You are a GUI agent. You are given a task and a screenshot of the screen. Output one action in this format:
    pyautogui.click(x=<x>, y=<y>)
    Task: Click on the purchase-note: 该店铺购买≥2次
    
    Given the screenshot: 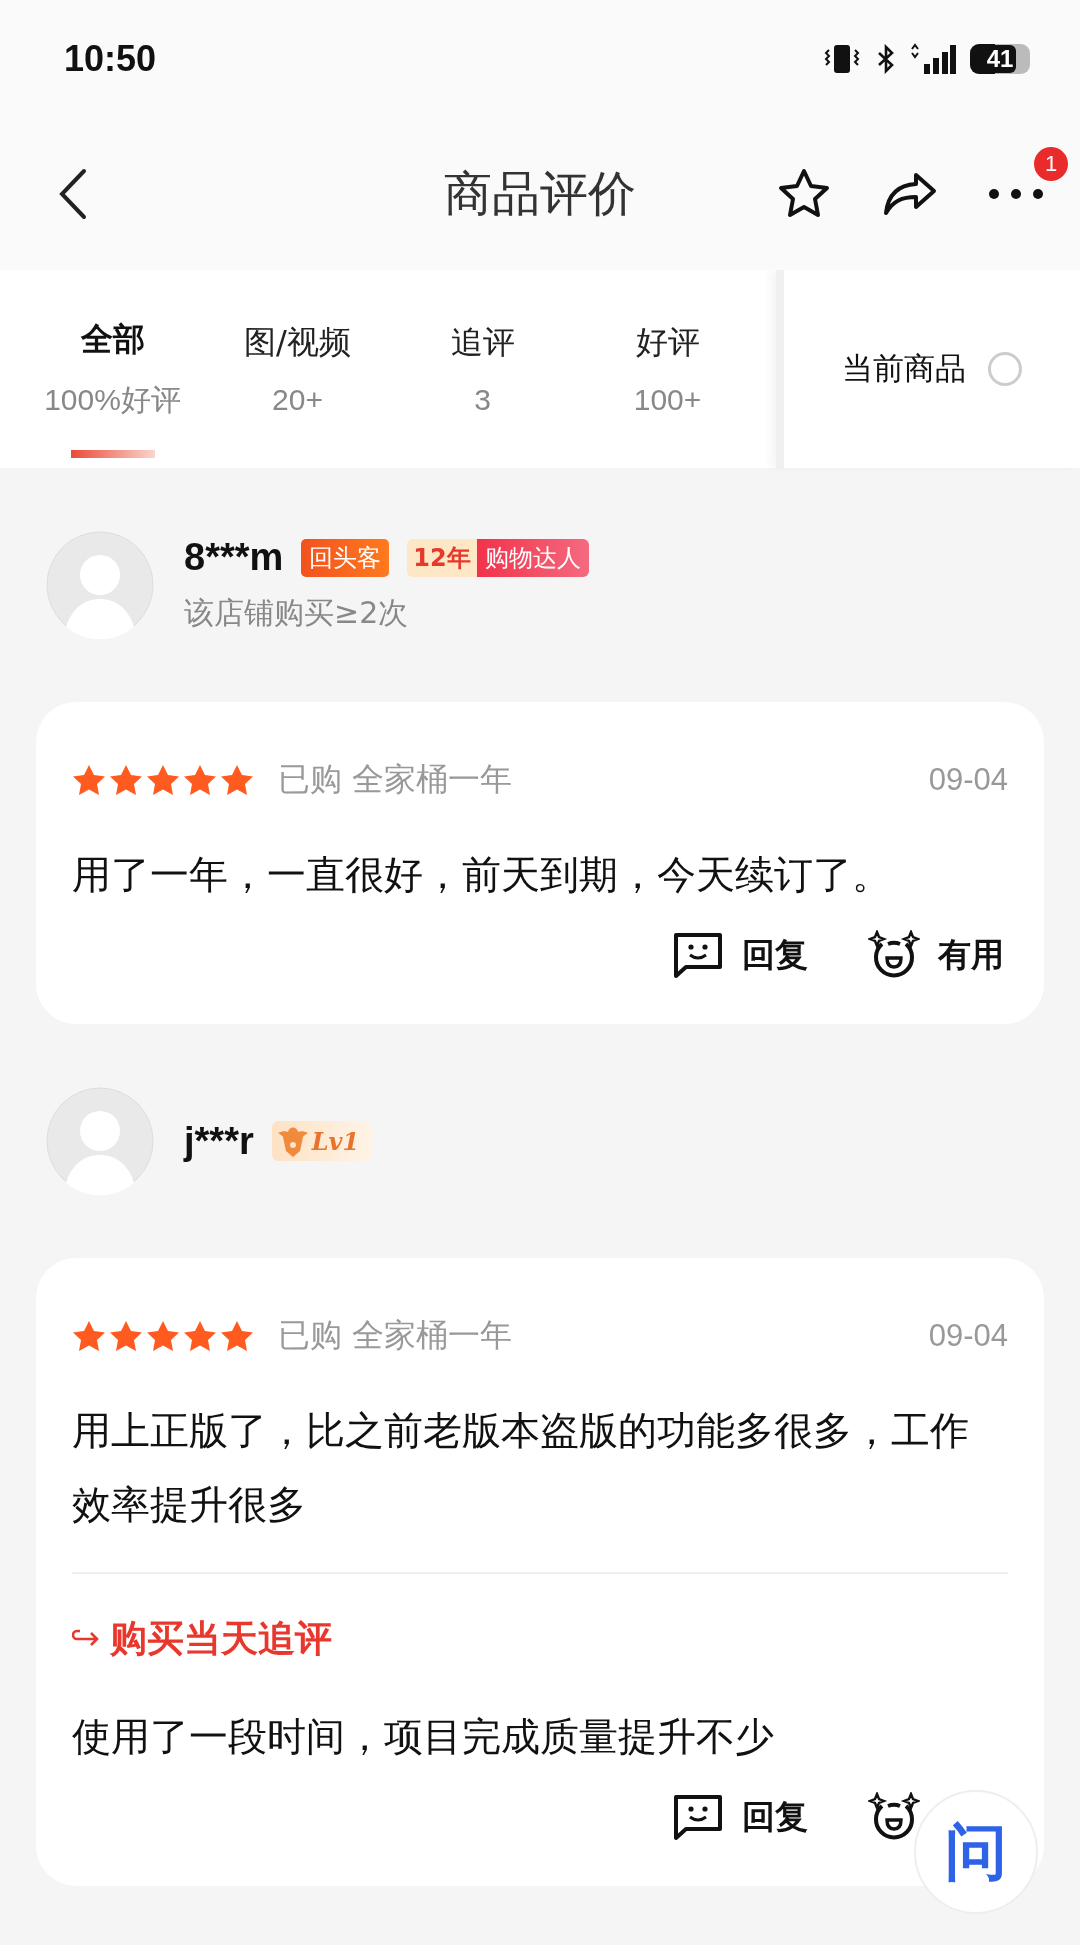 What is the action you would take?
    pyautogui.click(x=297, y=613)
    